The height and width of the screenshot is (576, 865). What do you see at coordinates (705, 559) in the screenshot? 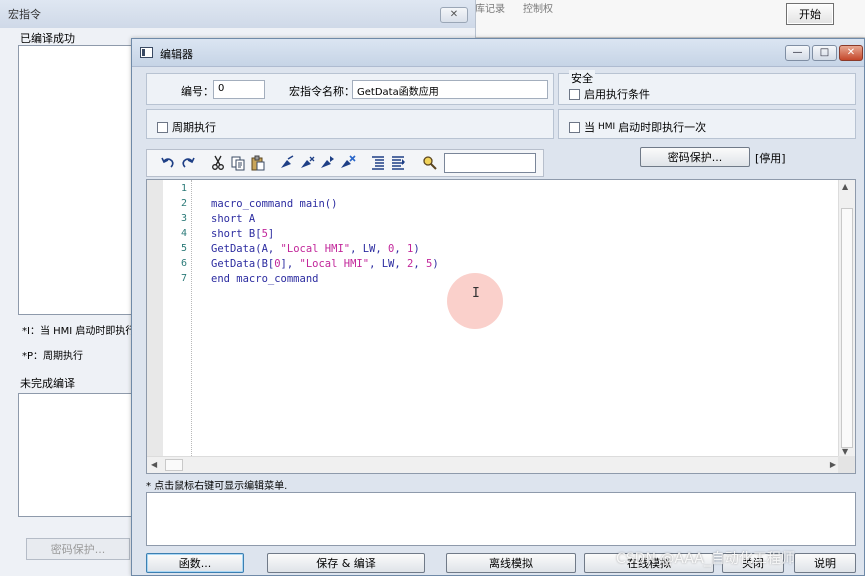
I see `watermark-text: CSDN @AAA_自动化工程师` at bounding box center [705, 559].